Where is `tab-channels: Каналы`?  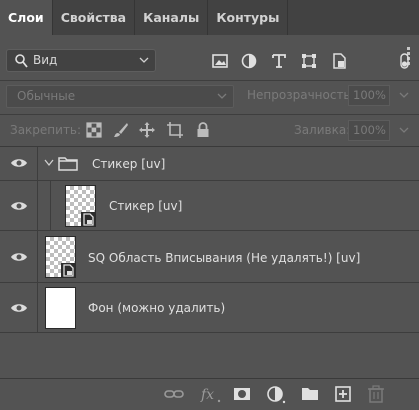
tab-channels: Каналы is located at coordinates (172, 17).